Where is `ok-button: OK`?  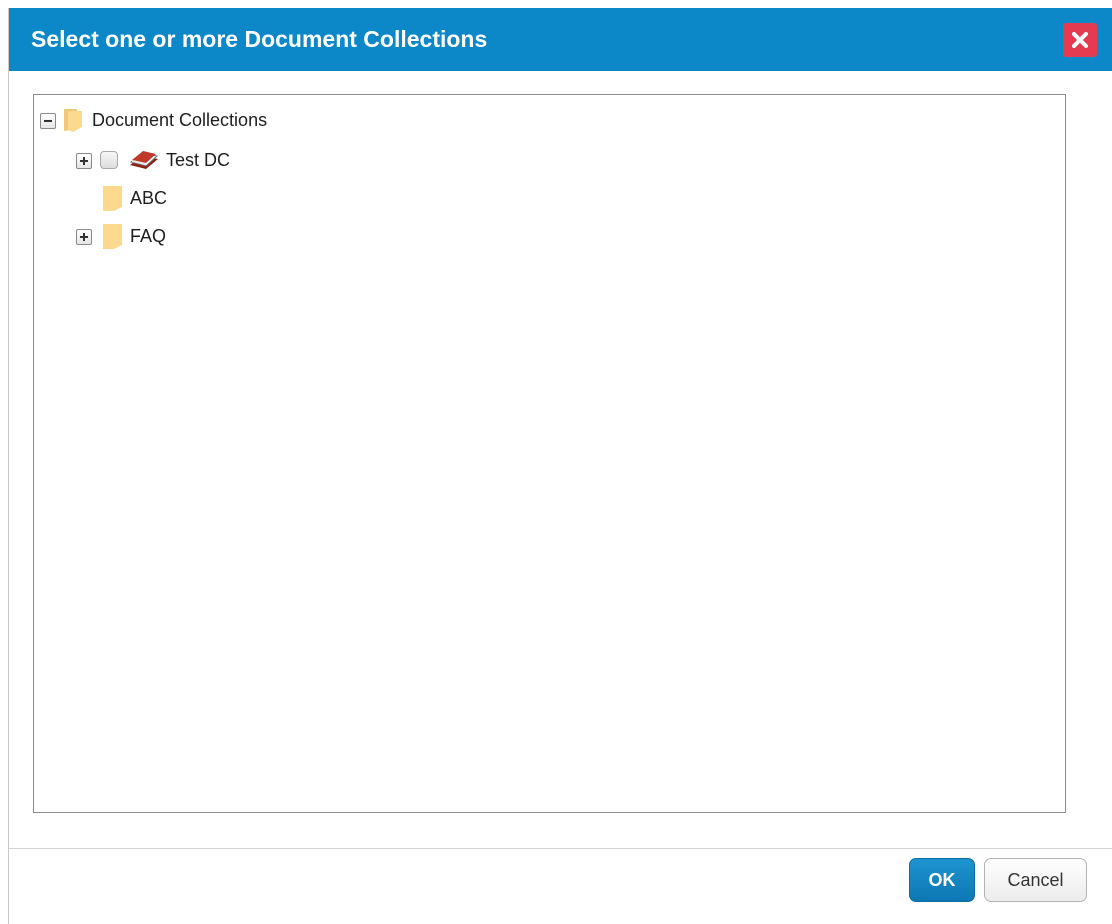
ok-button: OK is located at coordinates (942, 880).